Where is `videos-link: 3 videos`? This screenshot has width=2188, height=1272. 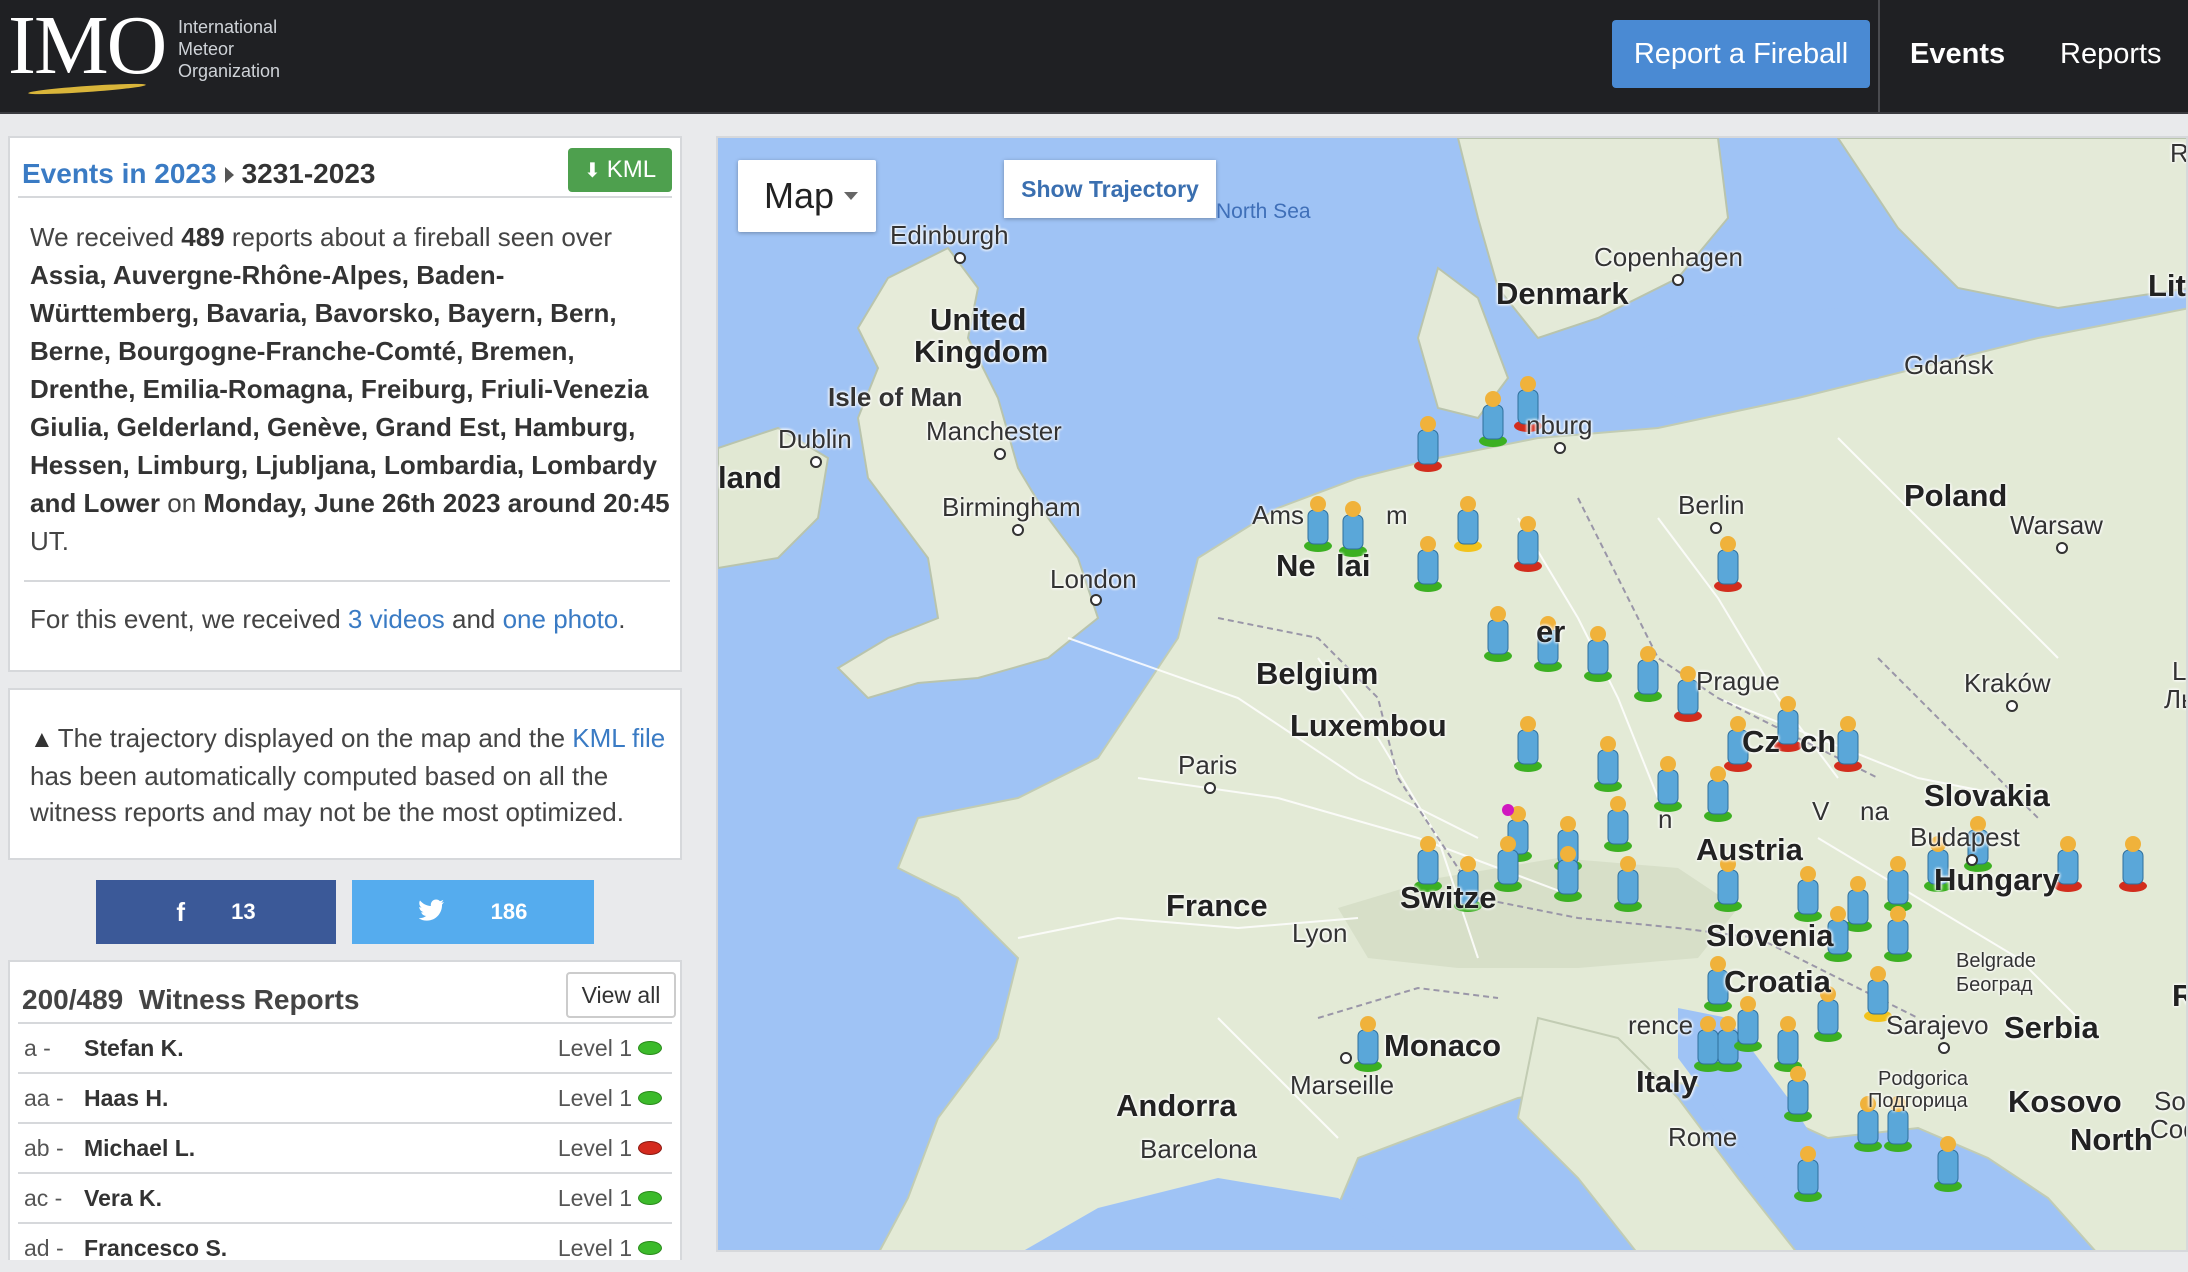
videos-link: 3 videos is located at coordinates (396, 619).